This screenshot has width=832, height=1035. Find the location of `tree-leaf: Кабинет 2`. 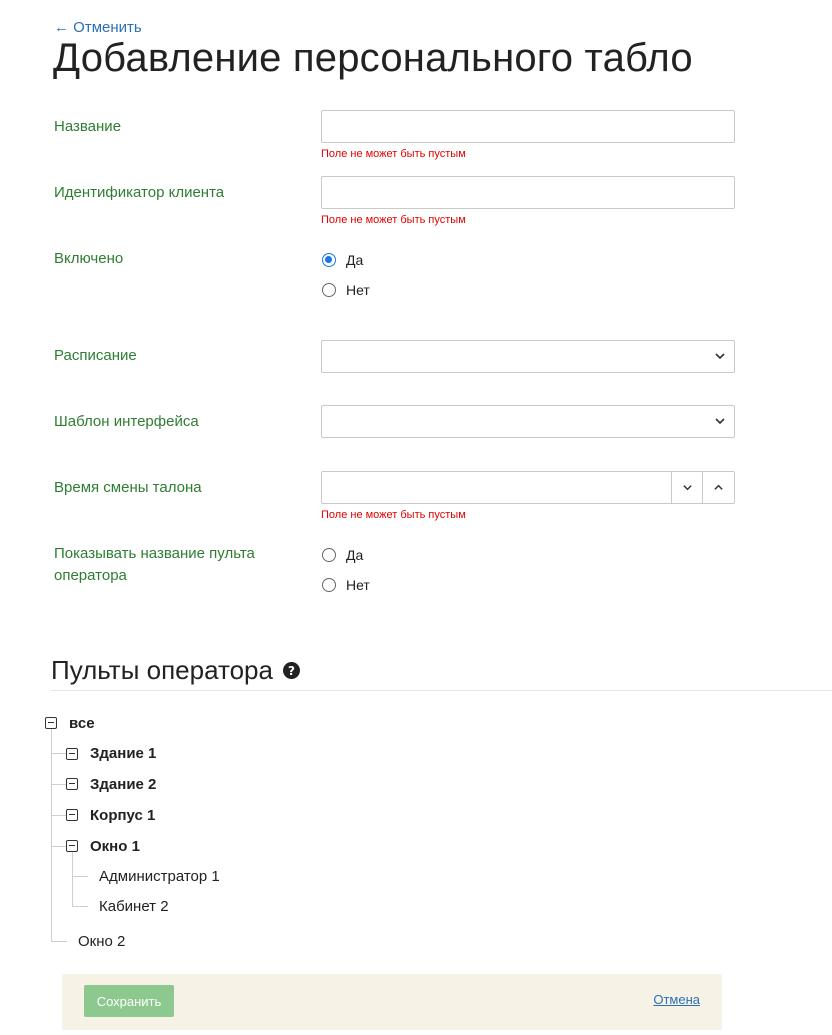

tree-leaf: Кабинет 2 is located at coordinates (134, 906).